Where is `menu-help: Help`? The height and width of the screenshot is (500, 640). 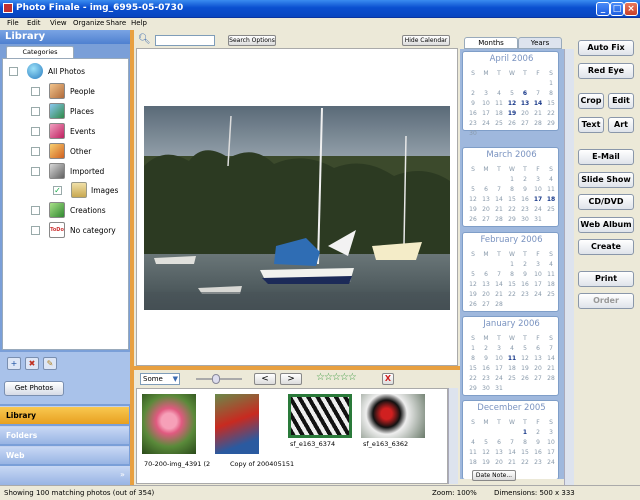 menu-help: Help is located at coordinates (139, 23).